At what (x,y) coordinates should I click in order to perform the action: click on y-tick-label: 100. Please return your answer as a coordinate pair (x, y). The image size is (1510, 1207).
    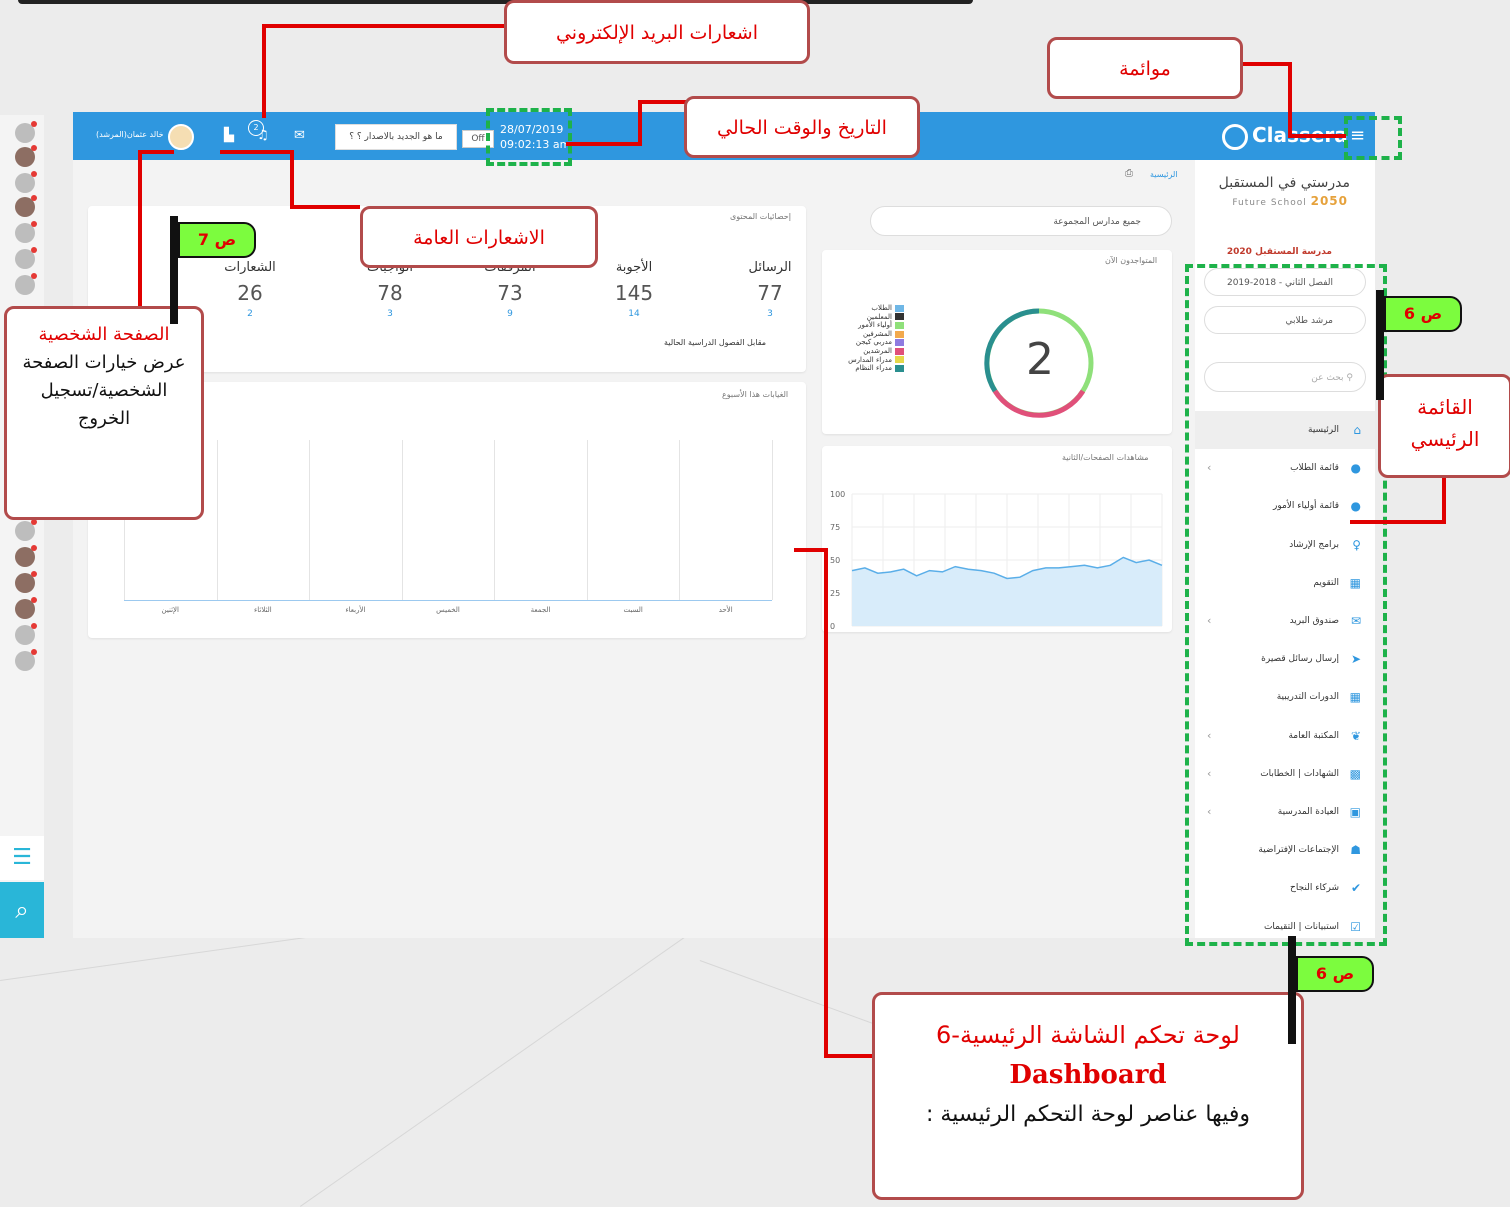
    Looking at the image, I should click on (837, 494).